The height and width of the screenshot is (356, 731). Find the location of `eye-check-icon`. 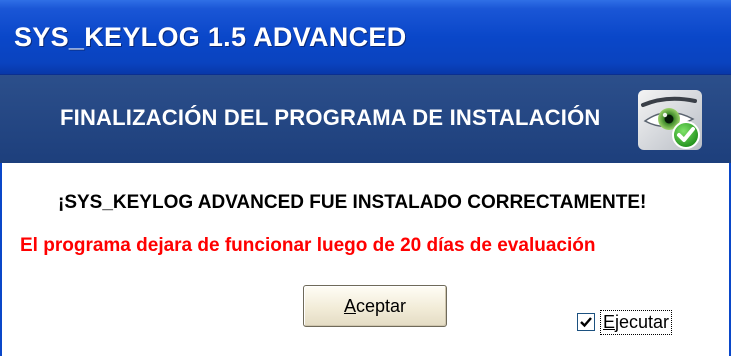

eye-check-icon is located at coordinates (670, 120).